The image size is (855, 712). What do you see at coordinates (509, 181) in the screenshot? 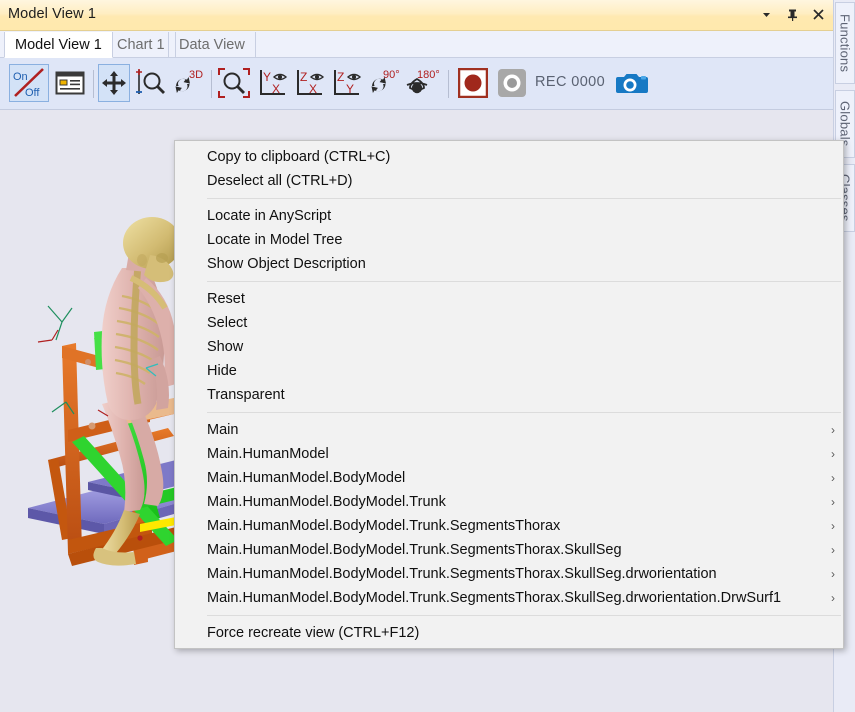
I see `menu-item-deselect-all: Deselect all (CTRL+D)` at bounding box center [509, 181].